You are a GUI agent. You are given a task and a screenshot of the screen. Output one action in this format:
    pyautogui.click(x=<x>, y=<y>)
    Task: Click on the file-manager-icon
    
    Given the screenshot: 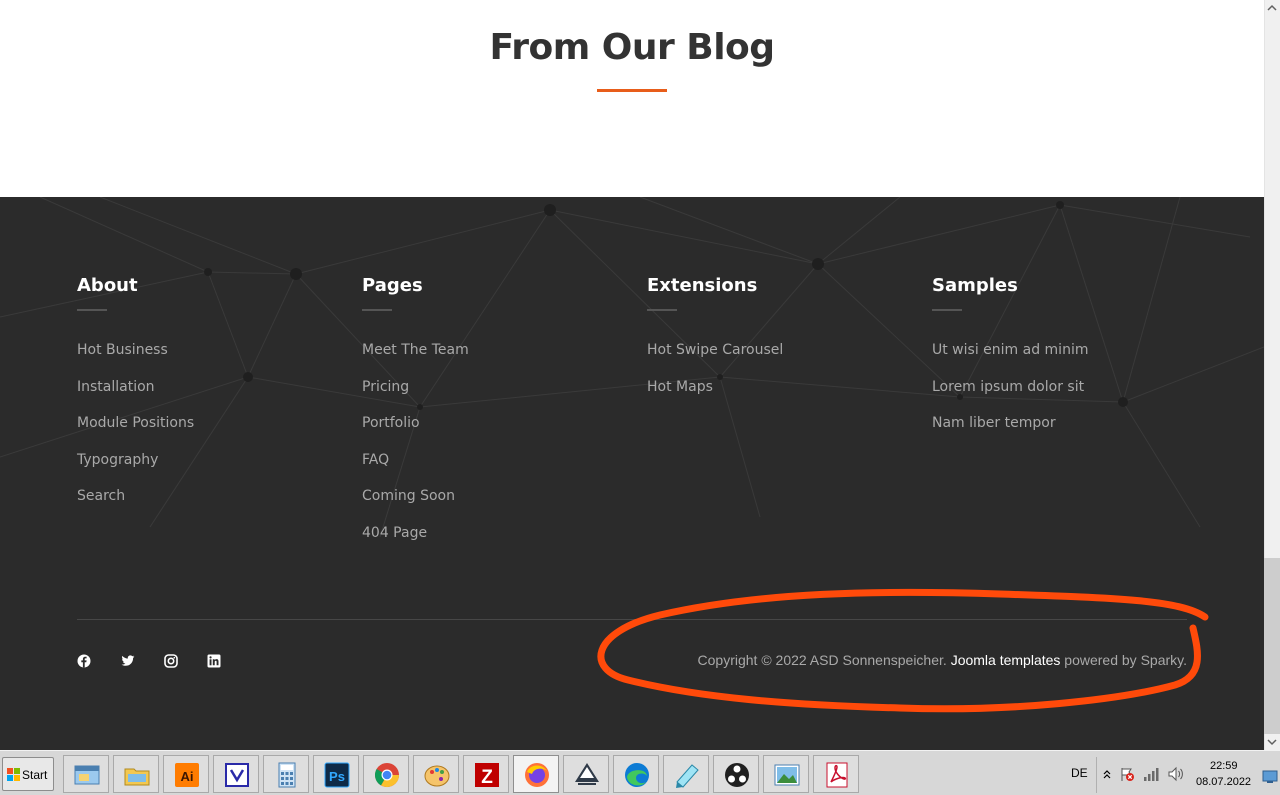 What is the action you would take?
    pyautogui.click(x=136, y=774)
    